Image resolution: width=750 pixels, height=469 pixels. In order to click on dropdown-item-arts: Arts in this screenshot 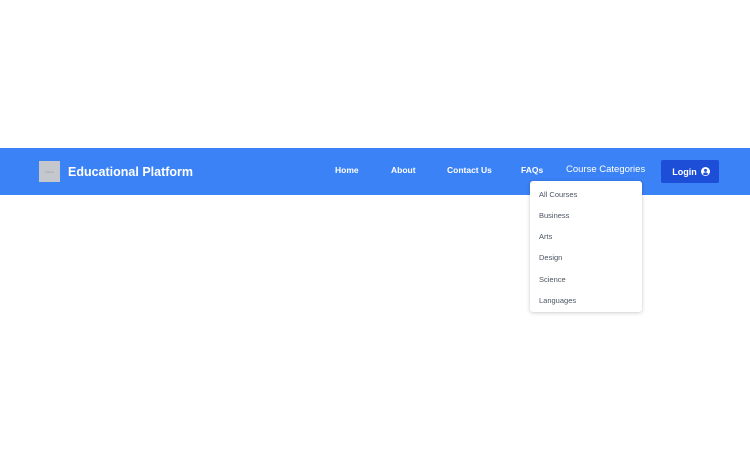, I will do `click(545, 236)`.